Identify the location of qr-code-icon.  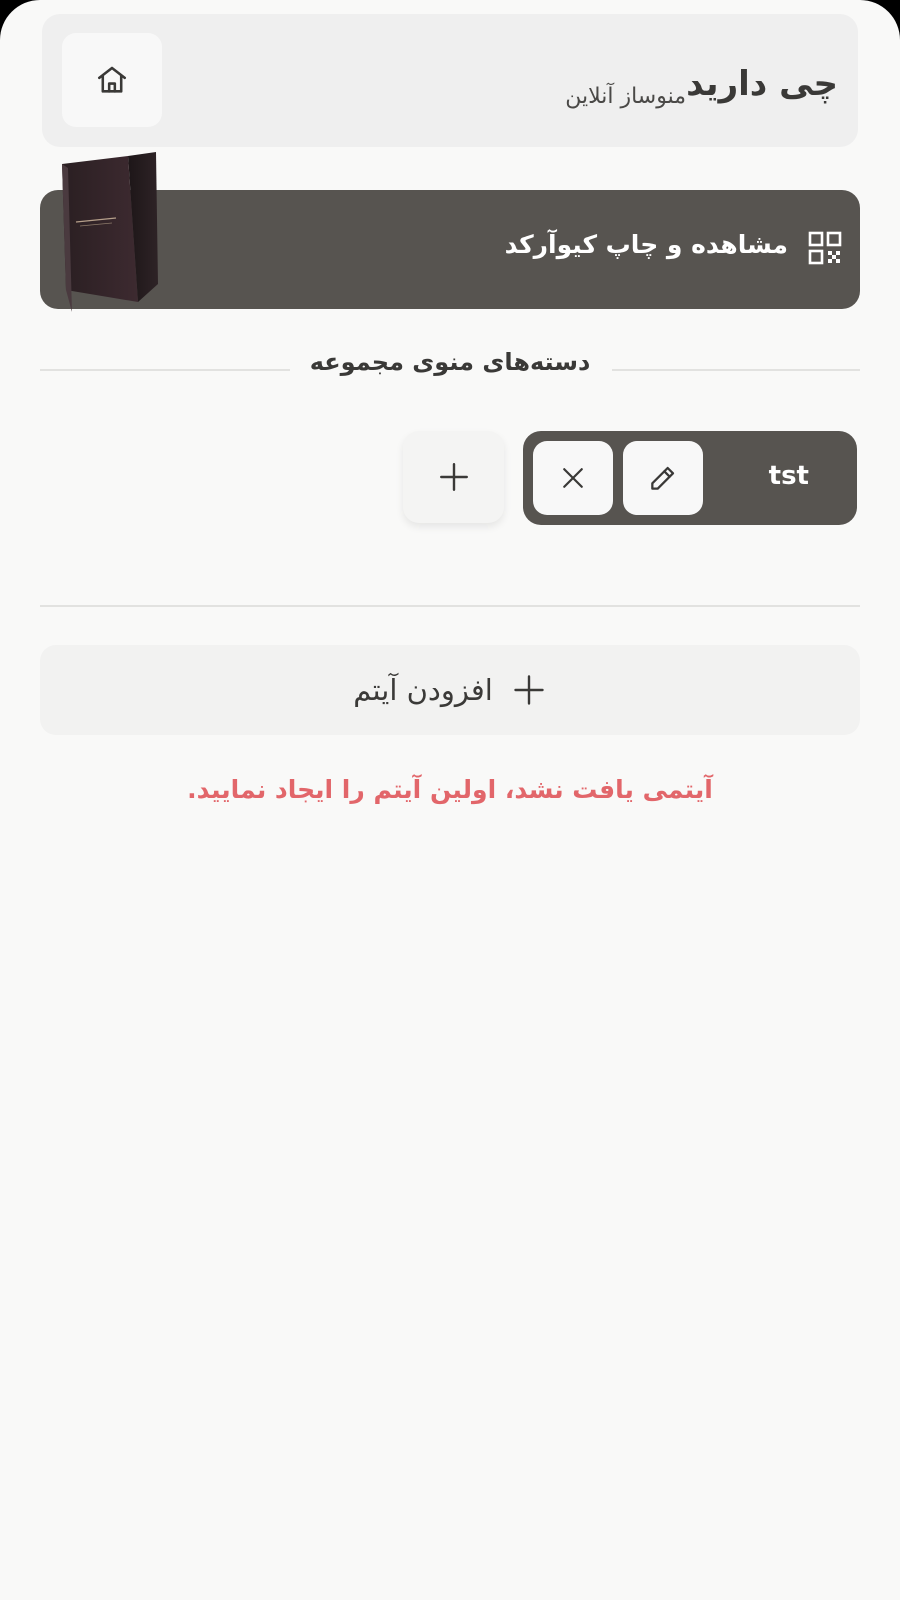
(825, 248).